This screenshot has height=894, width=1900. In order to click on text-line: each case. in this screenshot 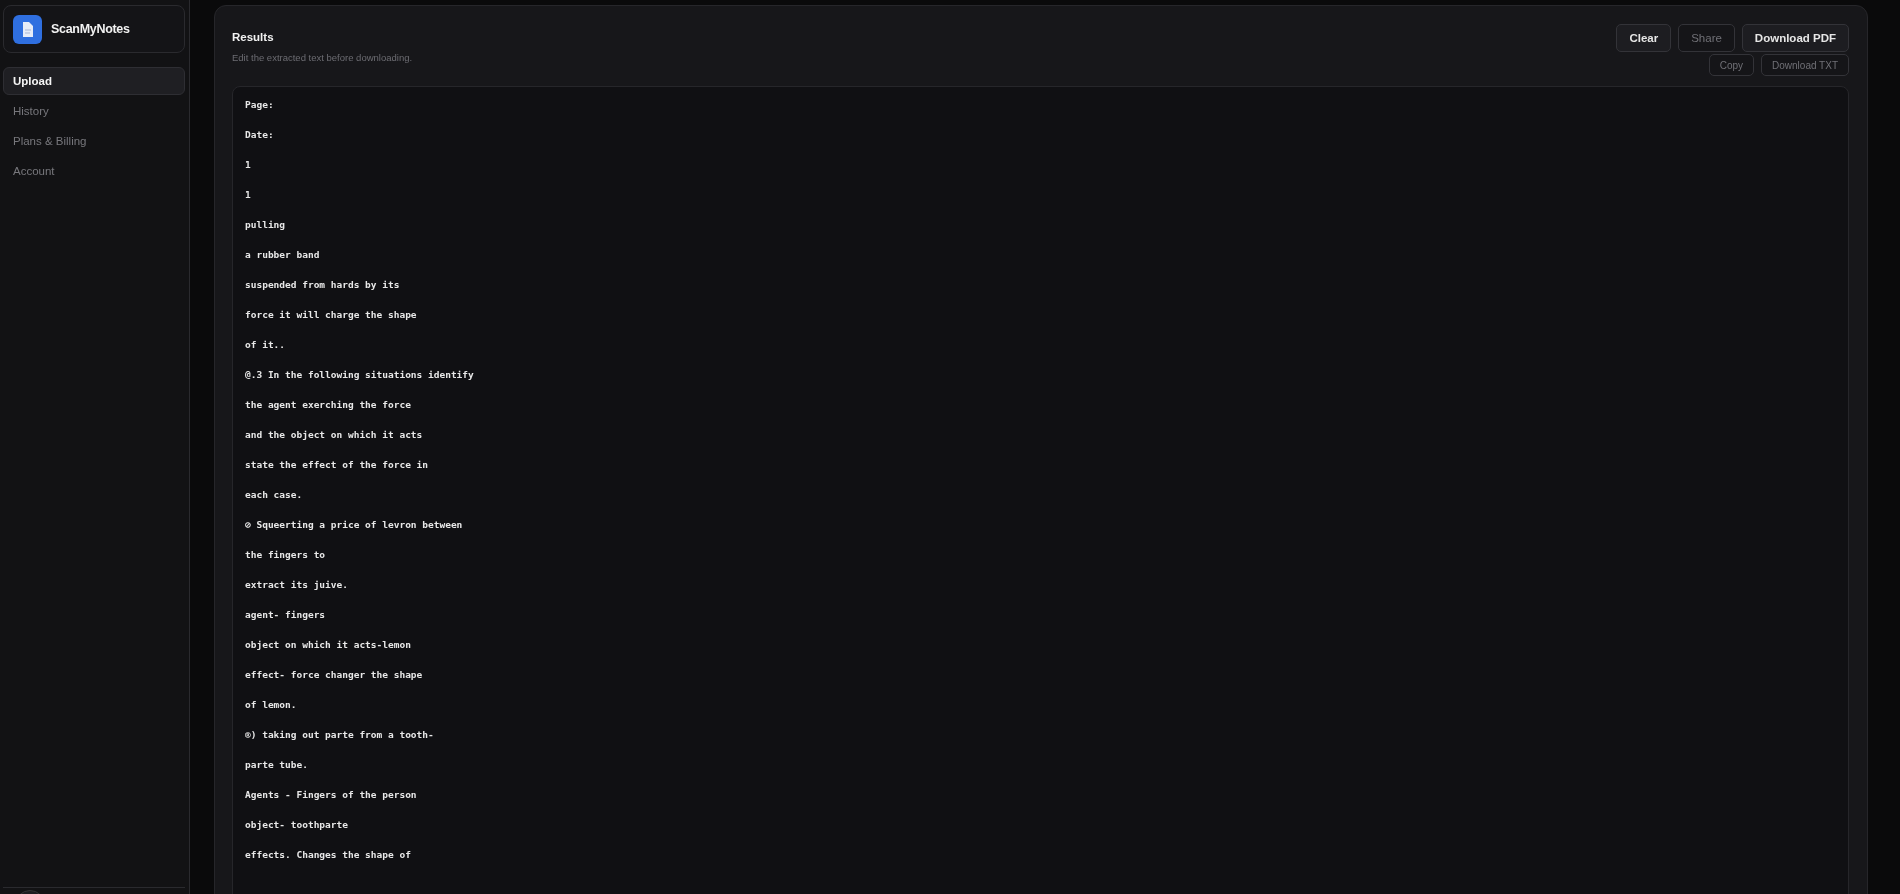, I will do `click(274, 494)`.